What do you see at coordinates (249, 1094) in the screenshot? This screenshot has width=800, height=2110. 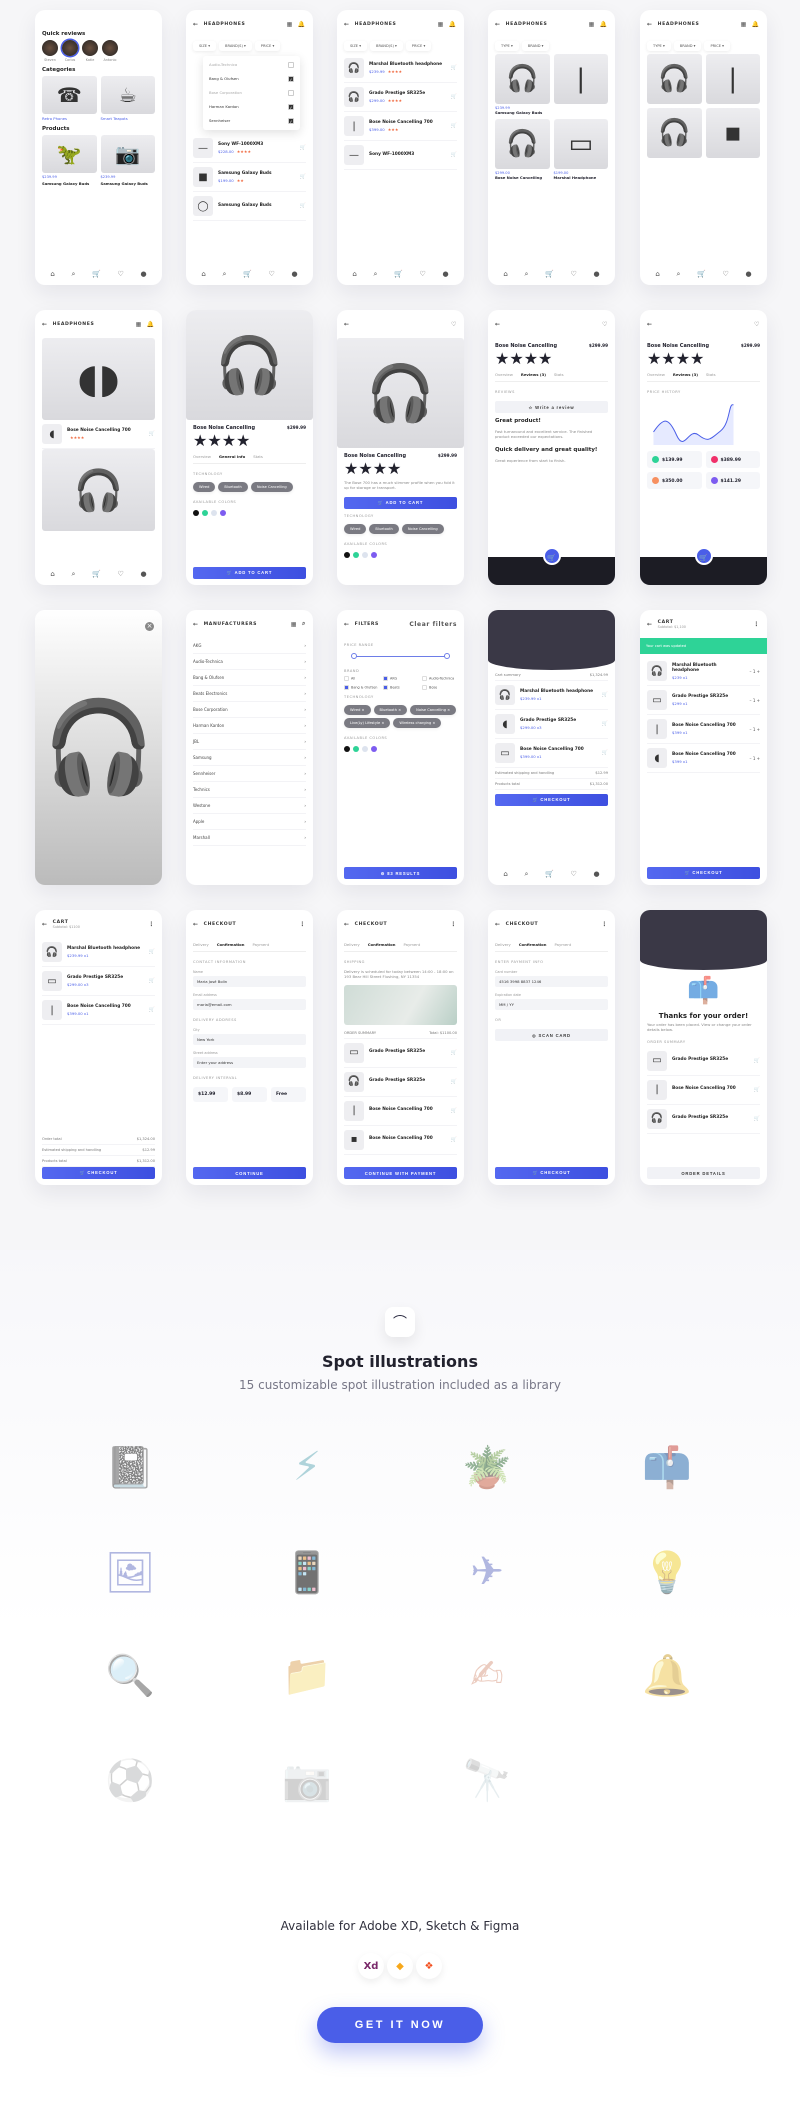 I see `stat-card: $8.99` at bounding box center [249, 1094].